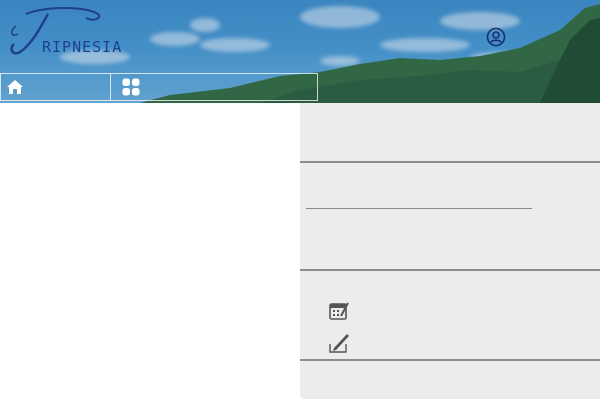 The width and height of the screenshot is (600, 400). What do you see at coordinates (56, 87) in the screenshot?
I see `nav-home` at bounding box center [56, 87].